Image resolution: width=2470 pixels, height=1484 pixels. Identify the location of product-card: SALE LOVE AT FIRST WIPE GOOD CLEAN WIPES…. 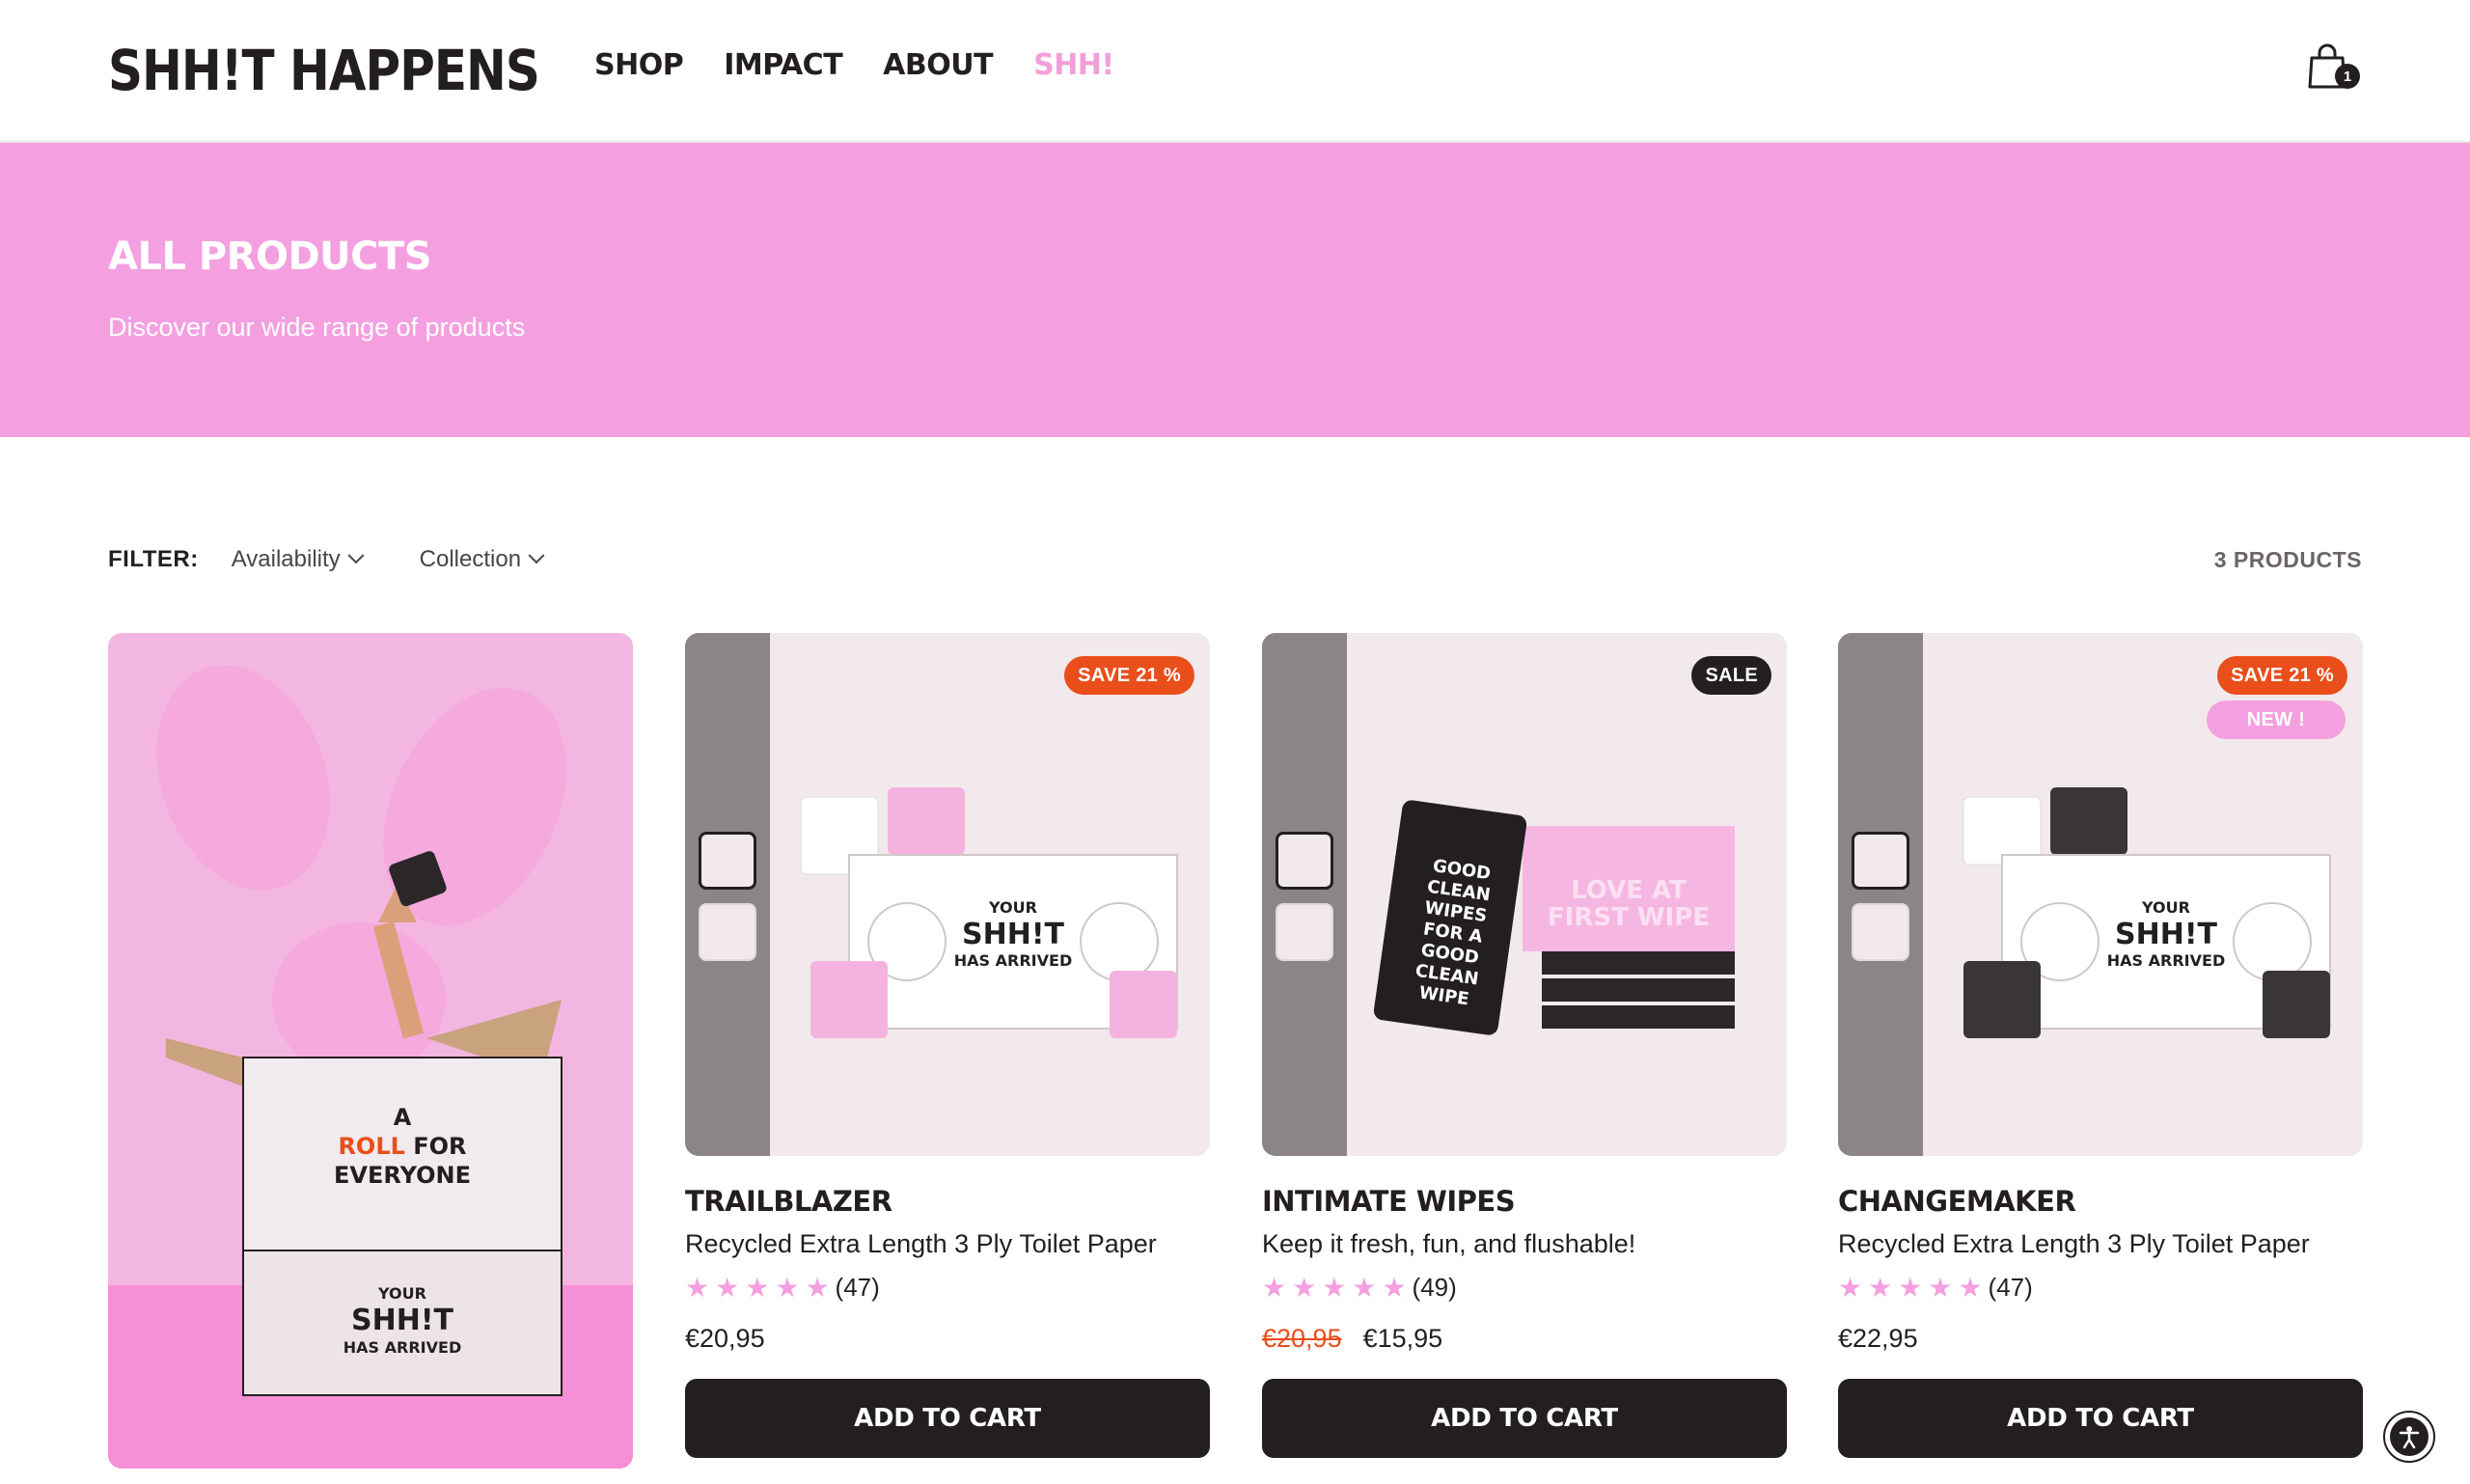
(1524, 1045).